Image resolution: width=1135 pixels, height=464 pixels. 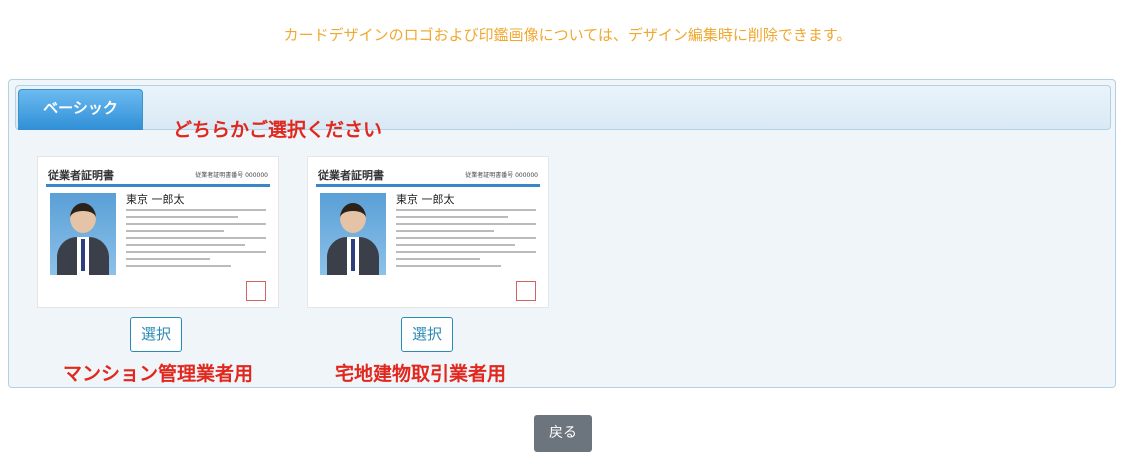 What do you see at coordinates (80, 109) in the screenshot?
I see `tab-basic: ベーシック` at bounding box center [80, 109].